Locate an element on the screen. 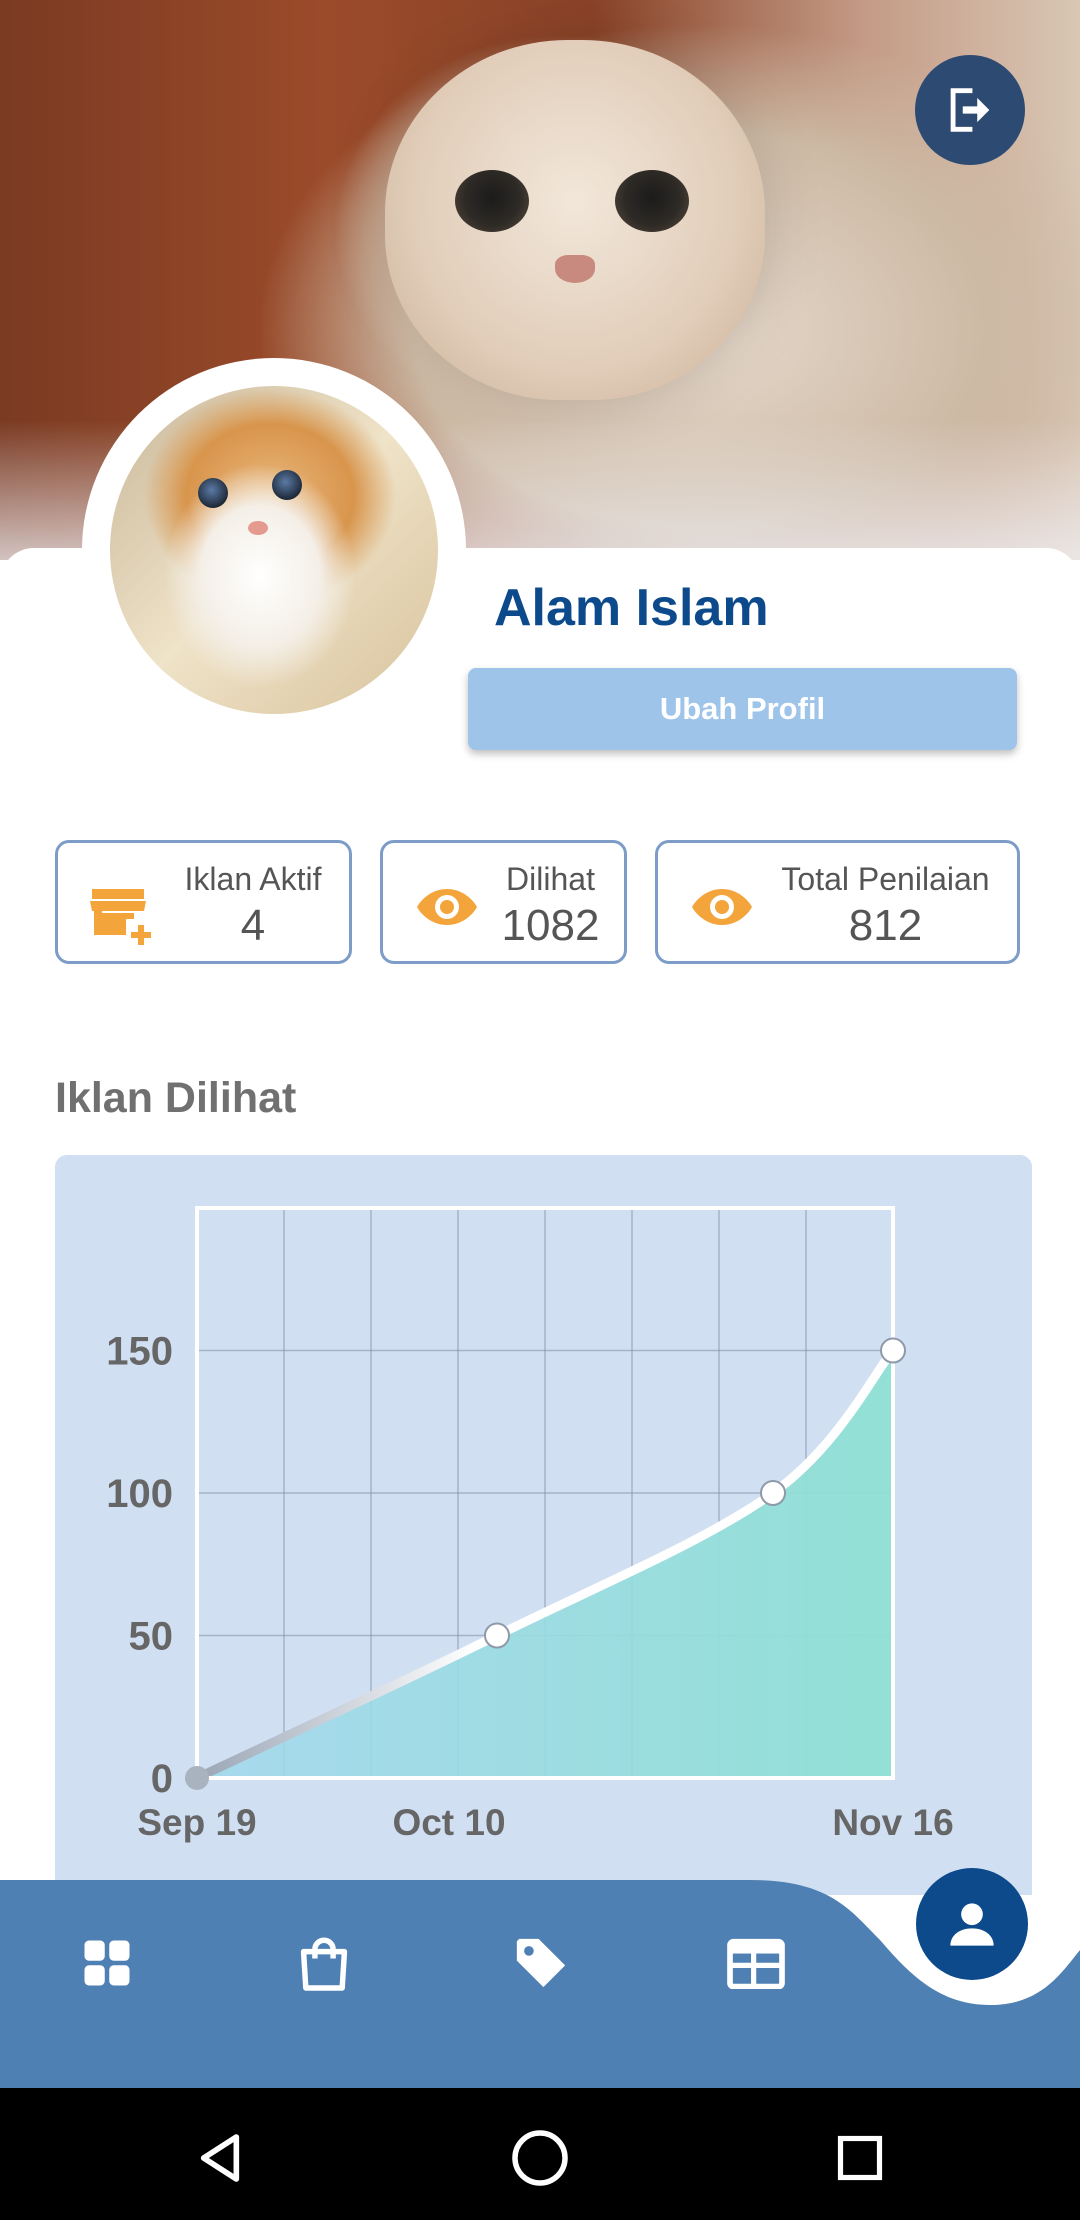 The image size is (1080, 2220). shopping-bag-icon is located at coordinates (324, 1964).